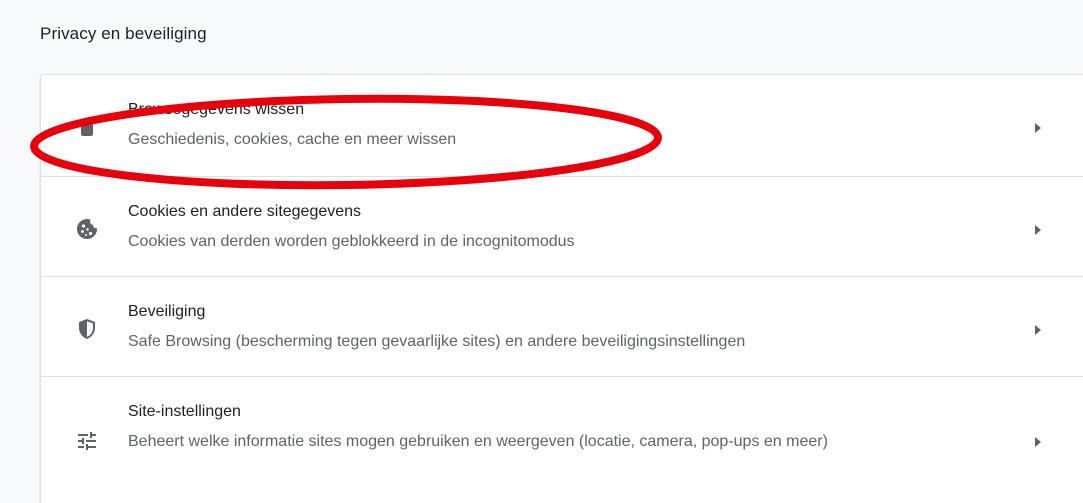 This screenshot has width=1083, height=503. What do you see at coordinates (87, 329) in the screenshot?
I see `shield-icon` at bounding box center [87, 329].